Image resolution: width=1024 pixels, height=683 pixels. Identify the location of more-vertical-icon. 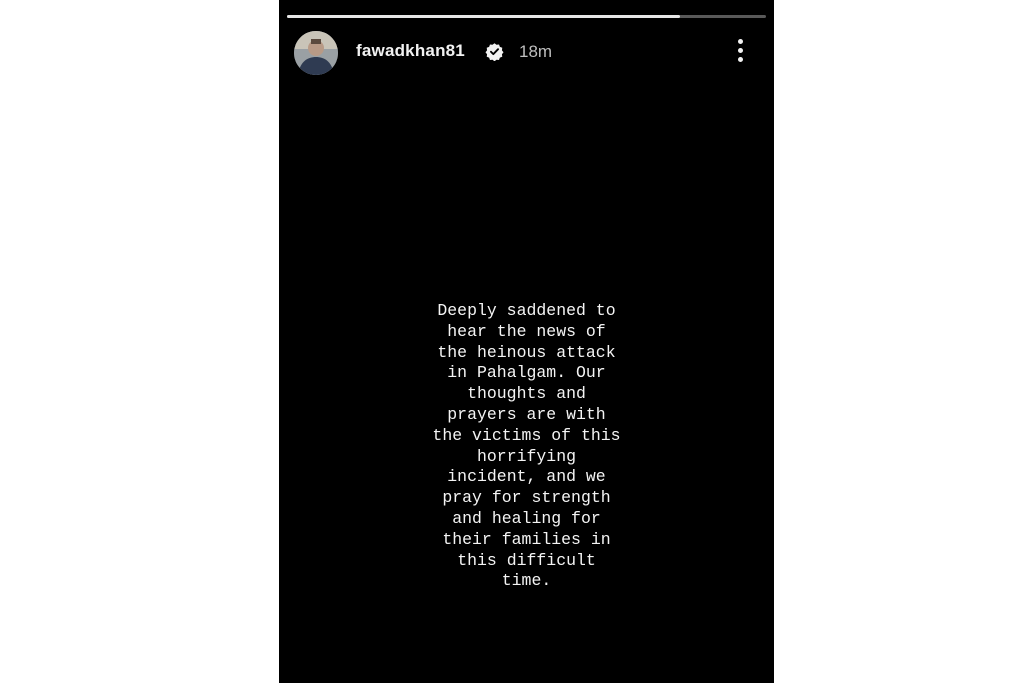
(741, 52).